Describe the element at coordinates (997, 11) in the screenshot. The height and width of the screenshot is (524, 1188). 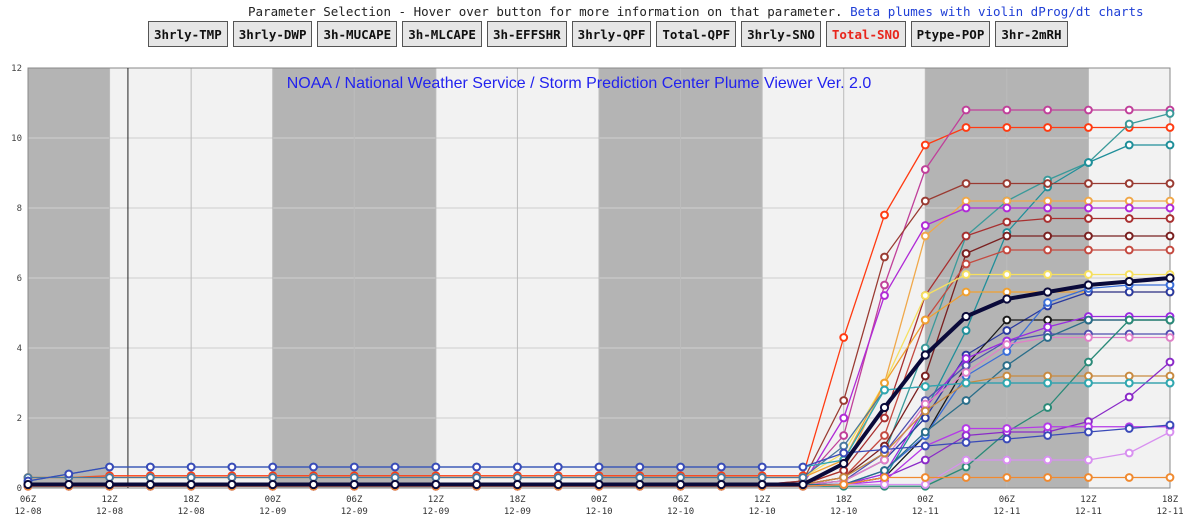
I see `beta-plumes-link: Beta plumes with violin dProg/dt charts` at that location.